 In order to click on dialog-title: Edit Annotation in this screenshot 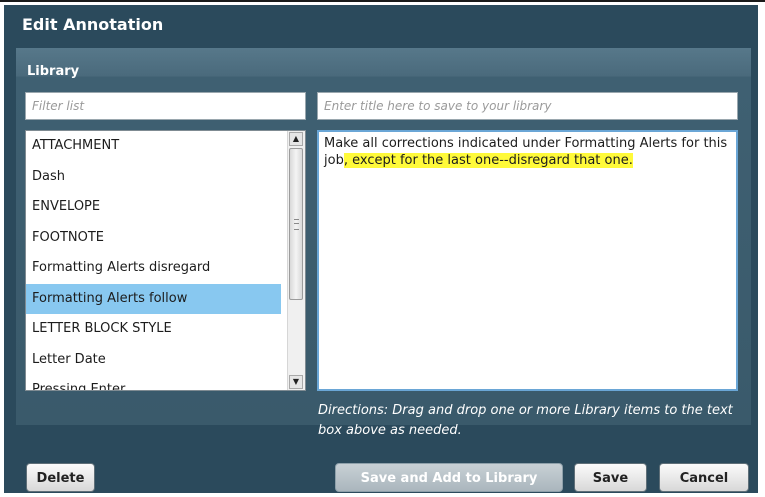, I will do `click(93, 24)`.